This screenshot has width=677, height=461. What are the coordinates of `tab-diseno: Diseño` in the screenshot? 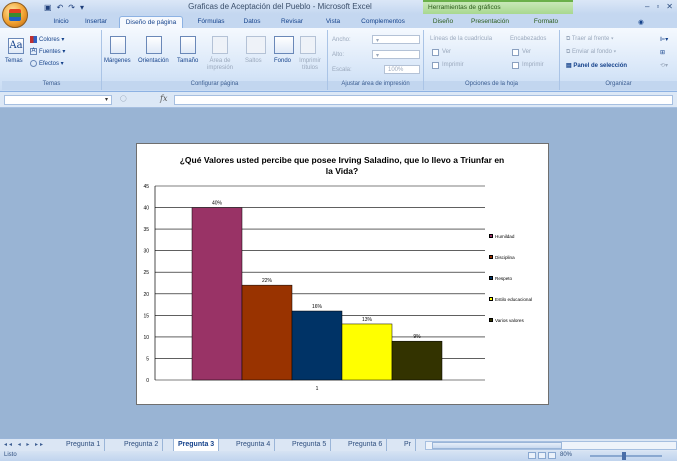 It's located at (443, 22).